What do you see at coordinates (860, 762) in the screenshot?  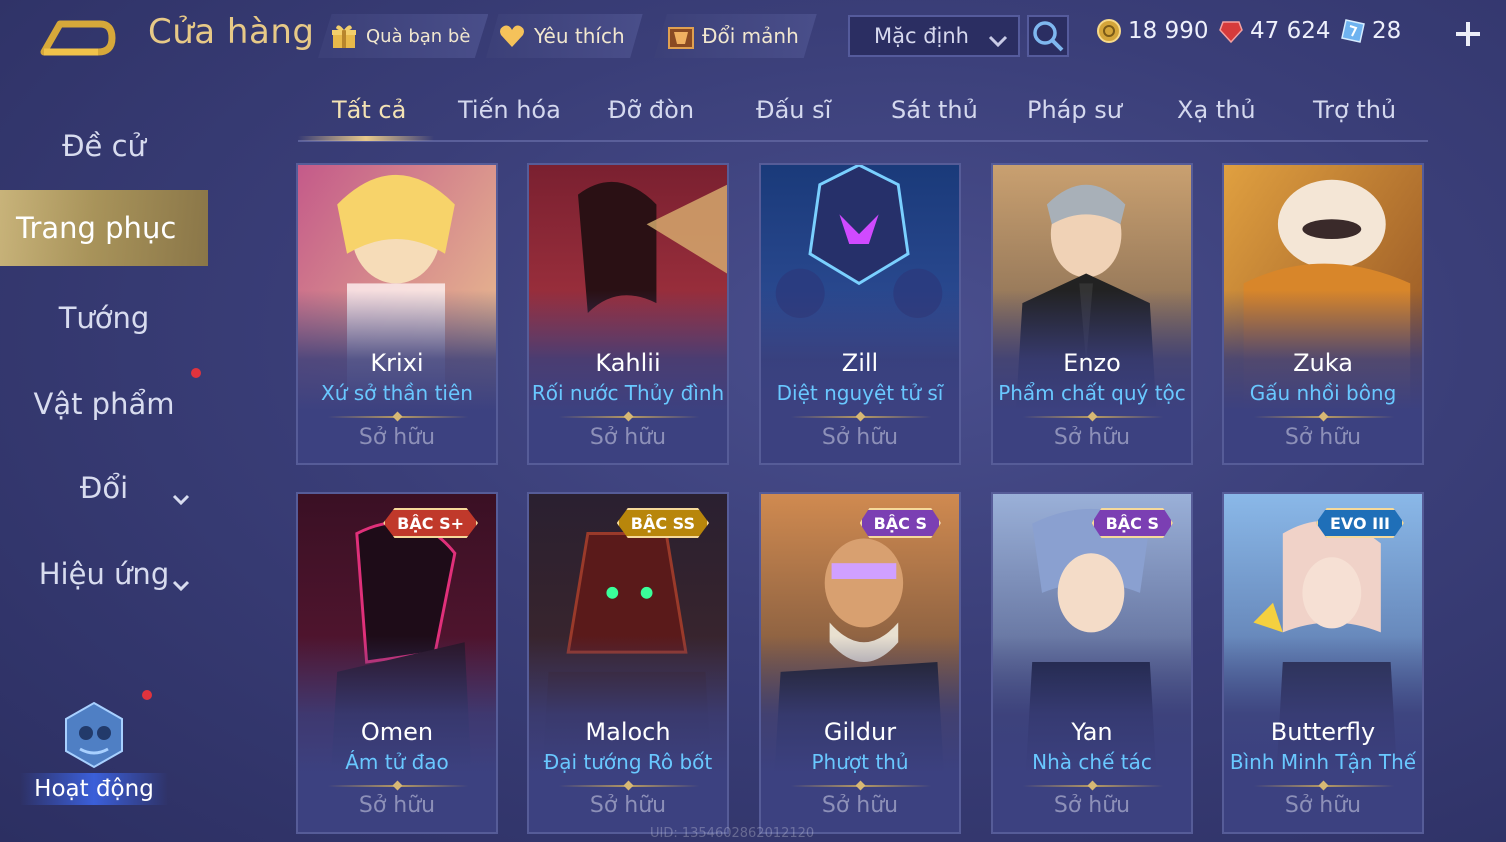 I see `skin-name: Phượt thủ` at bounding box center [860, 762].